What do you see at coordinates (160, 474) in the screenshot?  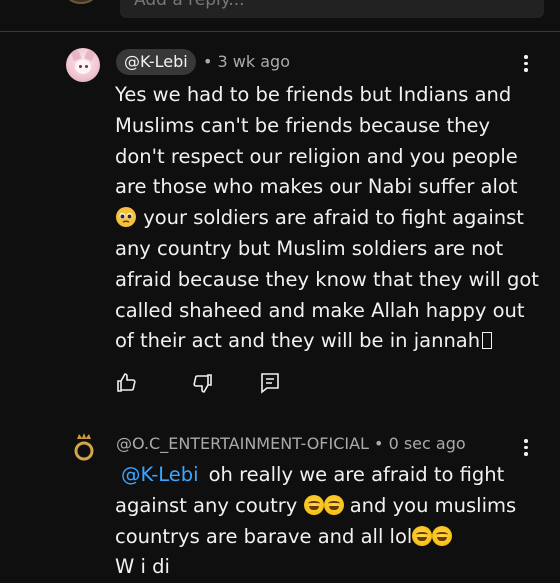 I see `mention-link: @K-Lebi` at bounding box center [160, 474].